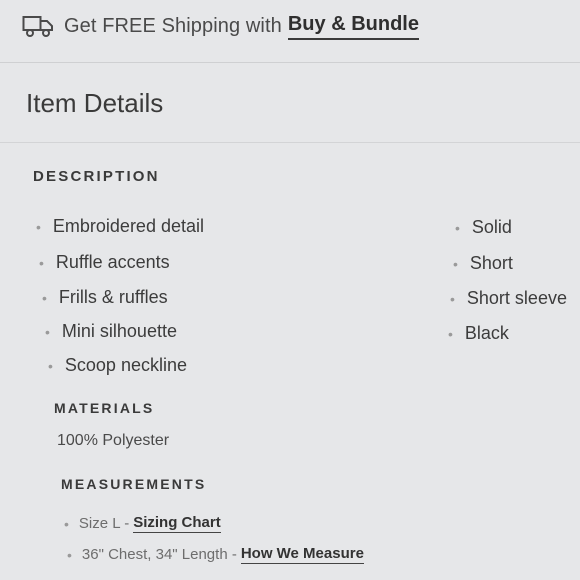 The image size is (580, 580). I want to click on description-item-label: Short sleeve, so click(516, 298).